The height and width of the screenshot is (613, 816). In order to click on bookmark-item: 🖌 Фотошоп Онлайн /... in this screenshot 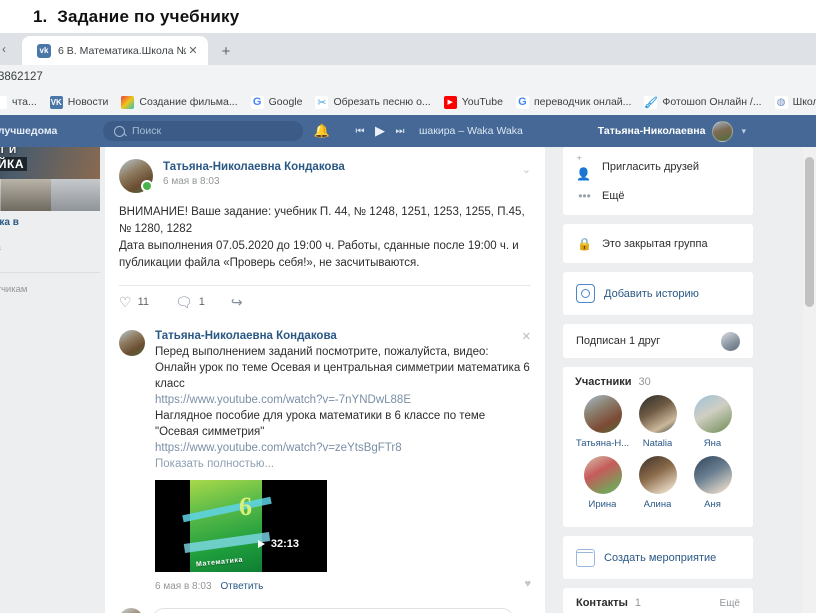, I will do `click(703, 102)`.